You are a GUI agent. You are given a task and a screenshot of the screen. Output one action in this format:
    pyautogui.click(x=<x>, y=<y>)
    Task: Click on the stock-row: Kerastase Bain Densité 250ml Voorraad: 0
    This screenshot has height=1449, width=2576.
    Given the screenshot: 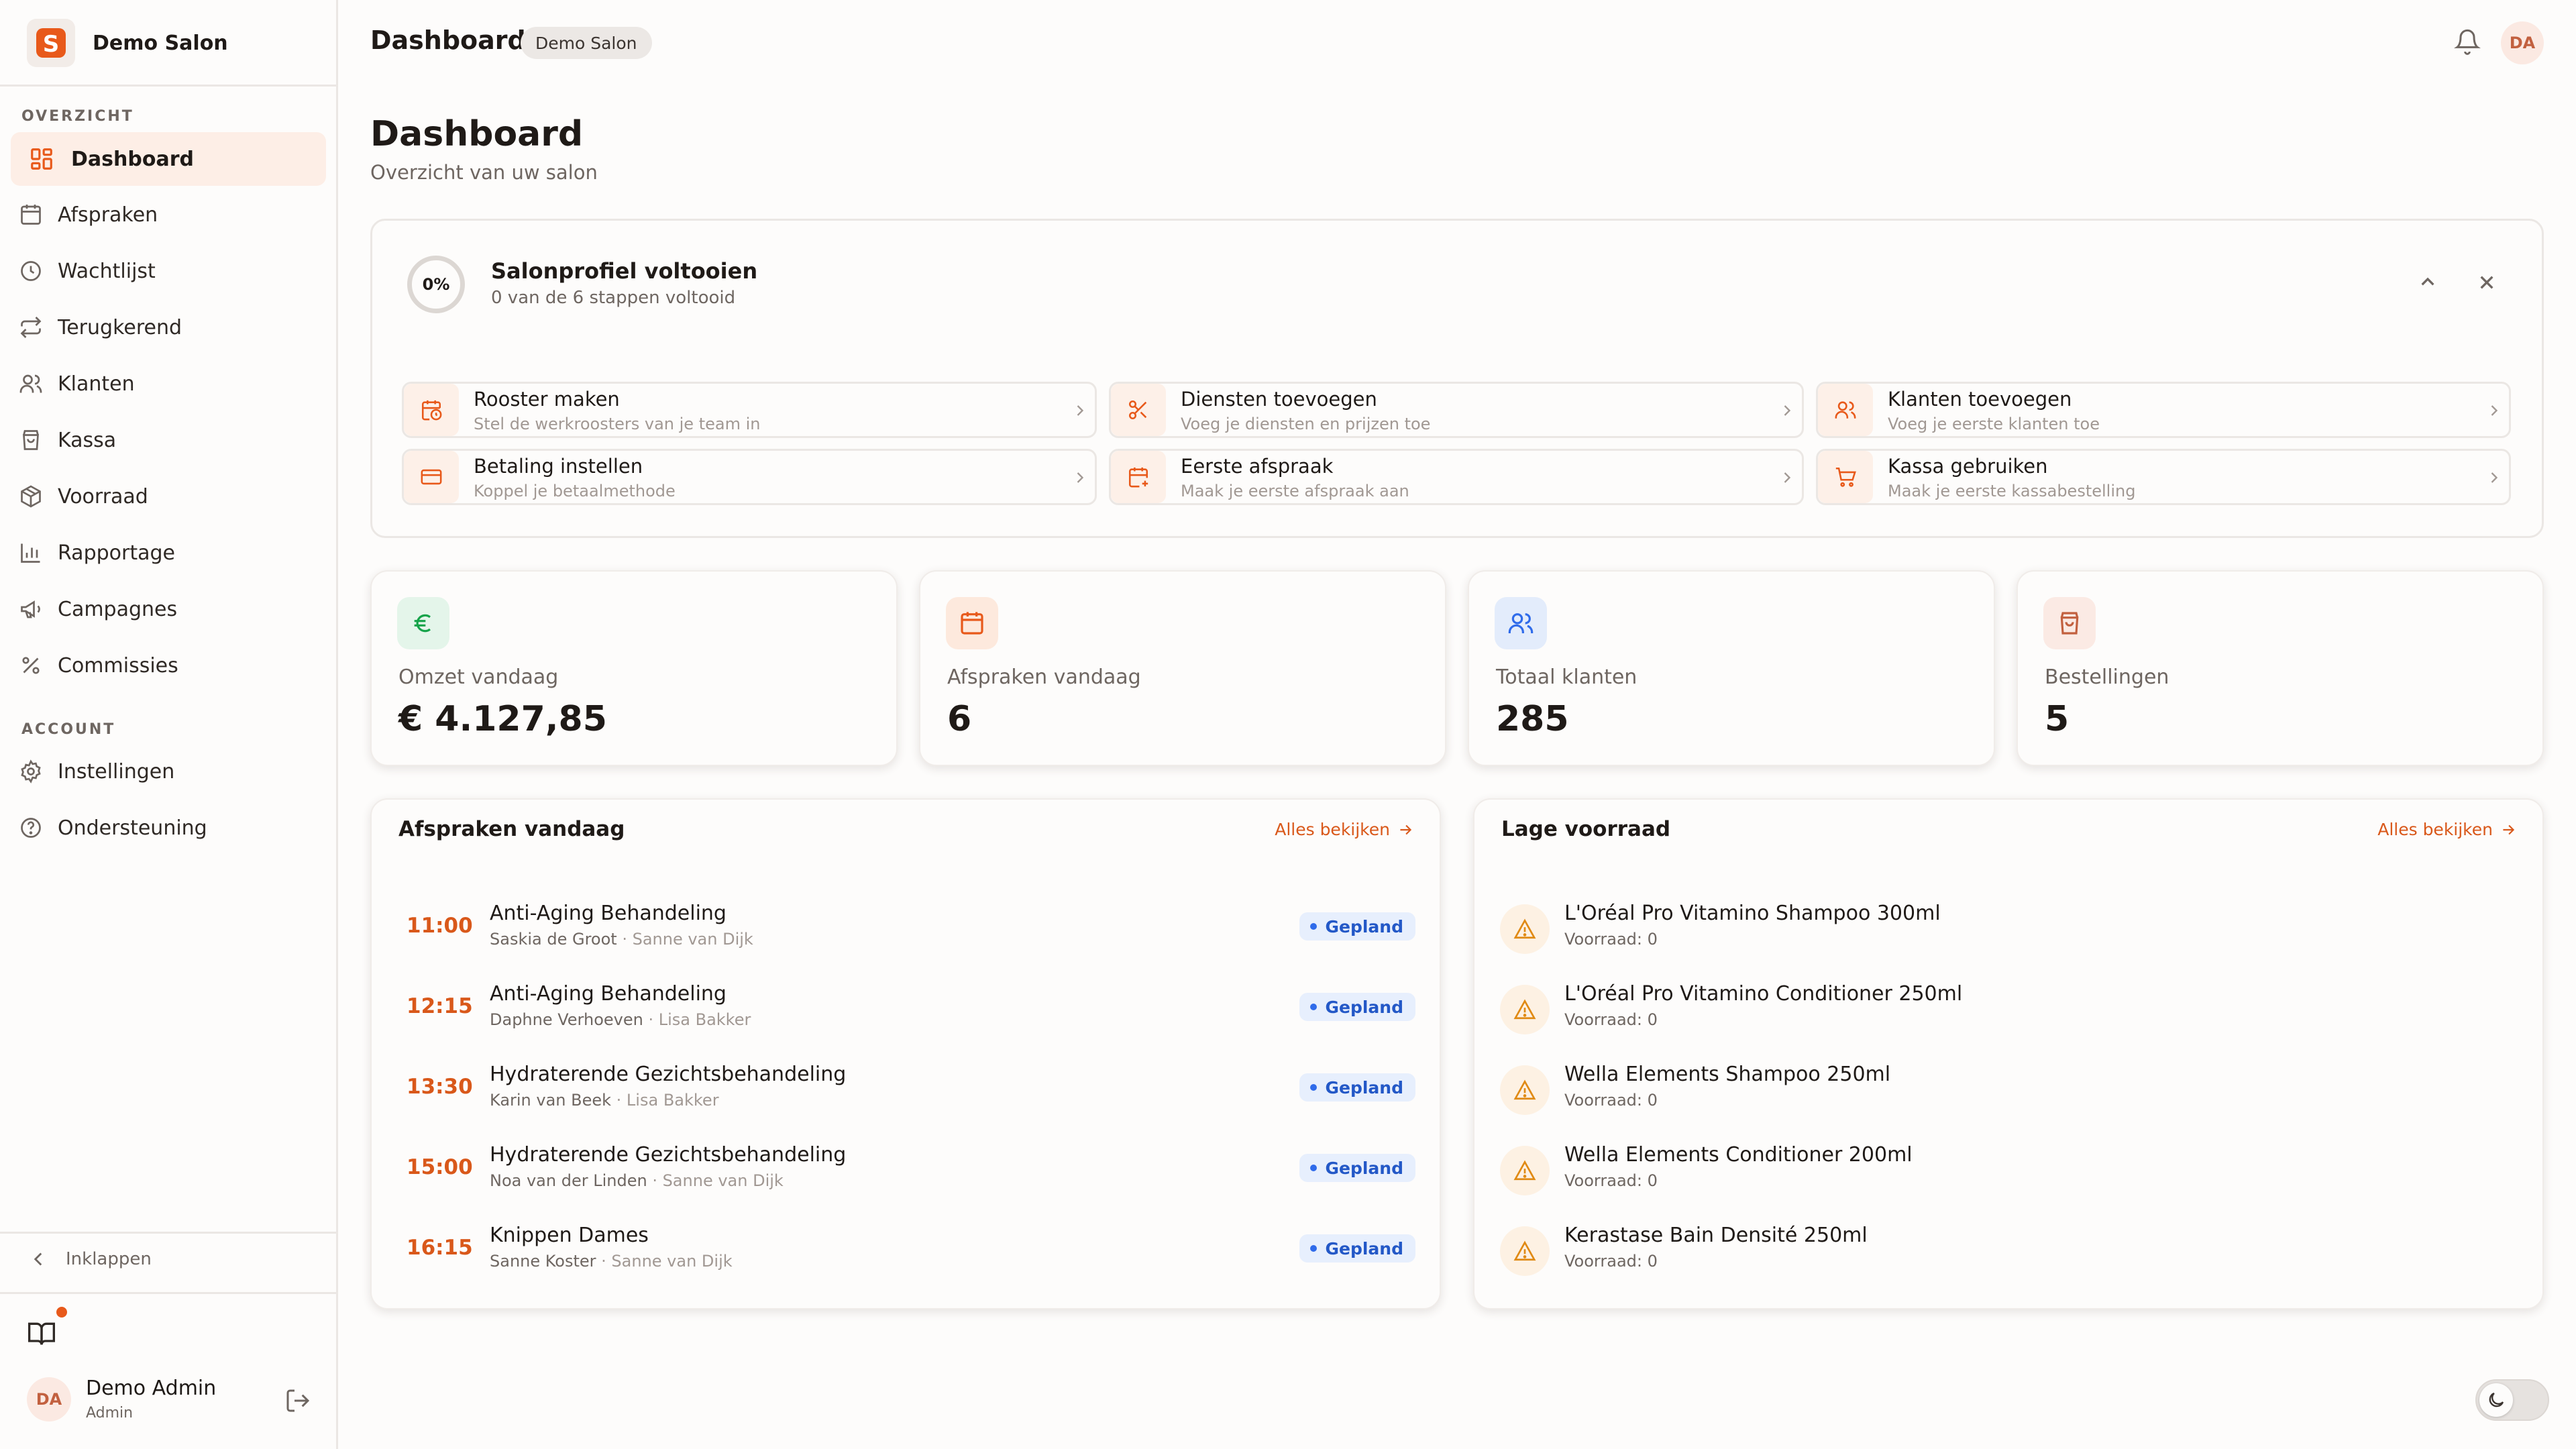 What is the action you would take?
    pyautogui.click(x=2009, y=1247)
    